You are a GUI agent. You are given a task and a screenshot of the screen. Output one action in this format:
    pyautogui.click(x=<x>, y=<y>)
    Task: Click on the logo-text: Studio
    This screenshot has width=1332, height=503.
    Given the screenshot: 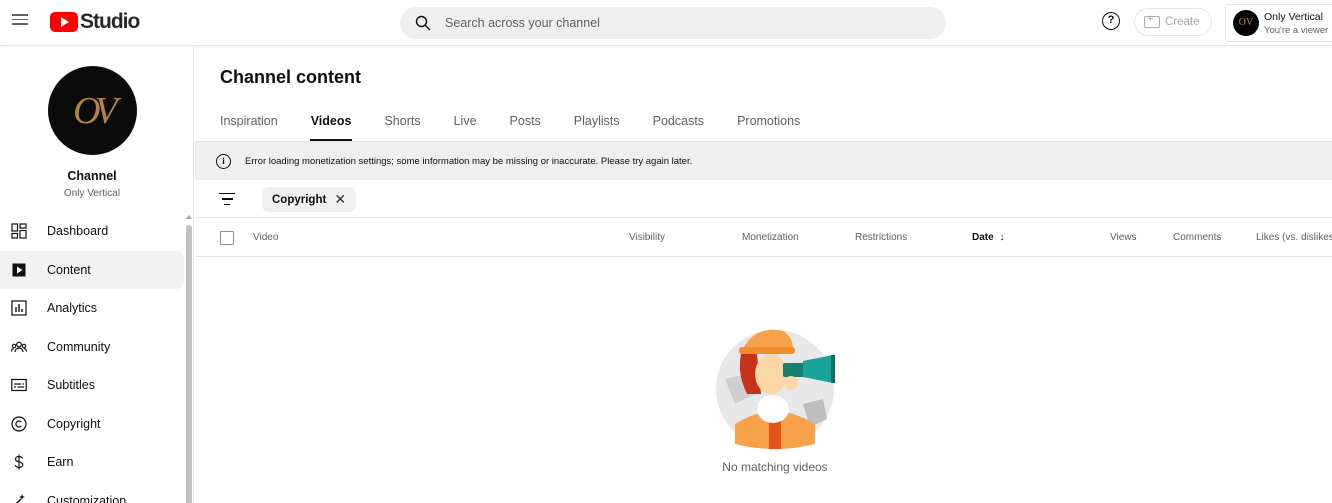 What is the action you would take?
    pyautogui.click(x=110, y=21)
    